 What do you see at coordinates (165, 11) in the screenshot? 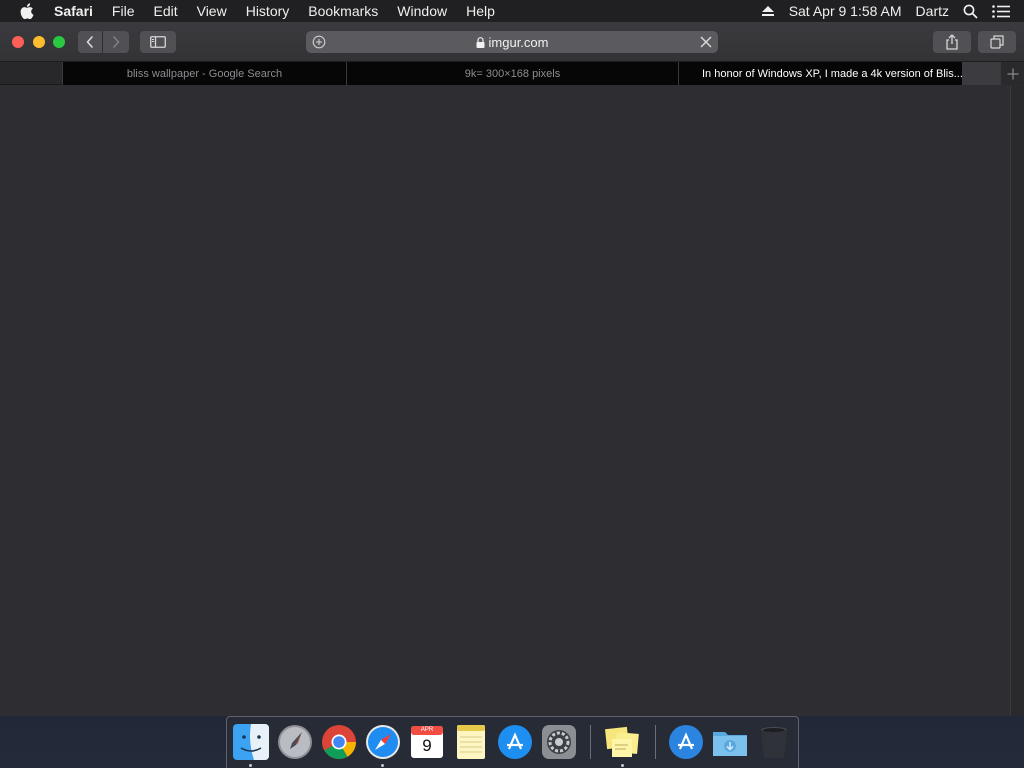
I see `menu-edit: Edit` at bounding box center [165, 11].